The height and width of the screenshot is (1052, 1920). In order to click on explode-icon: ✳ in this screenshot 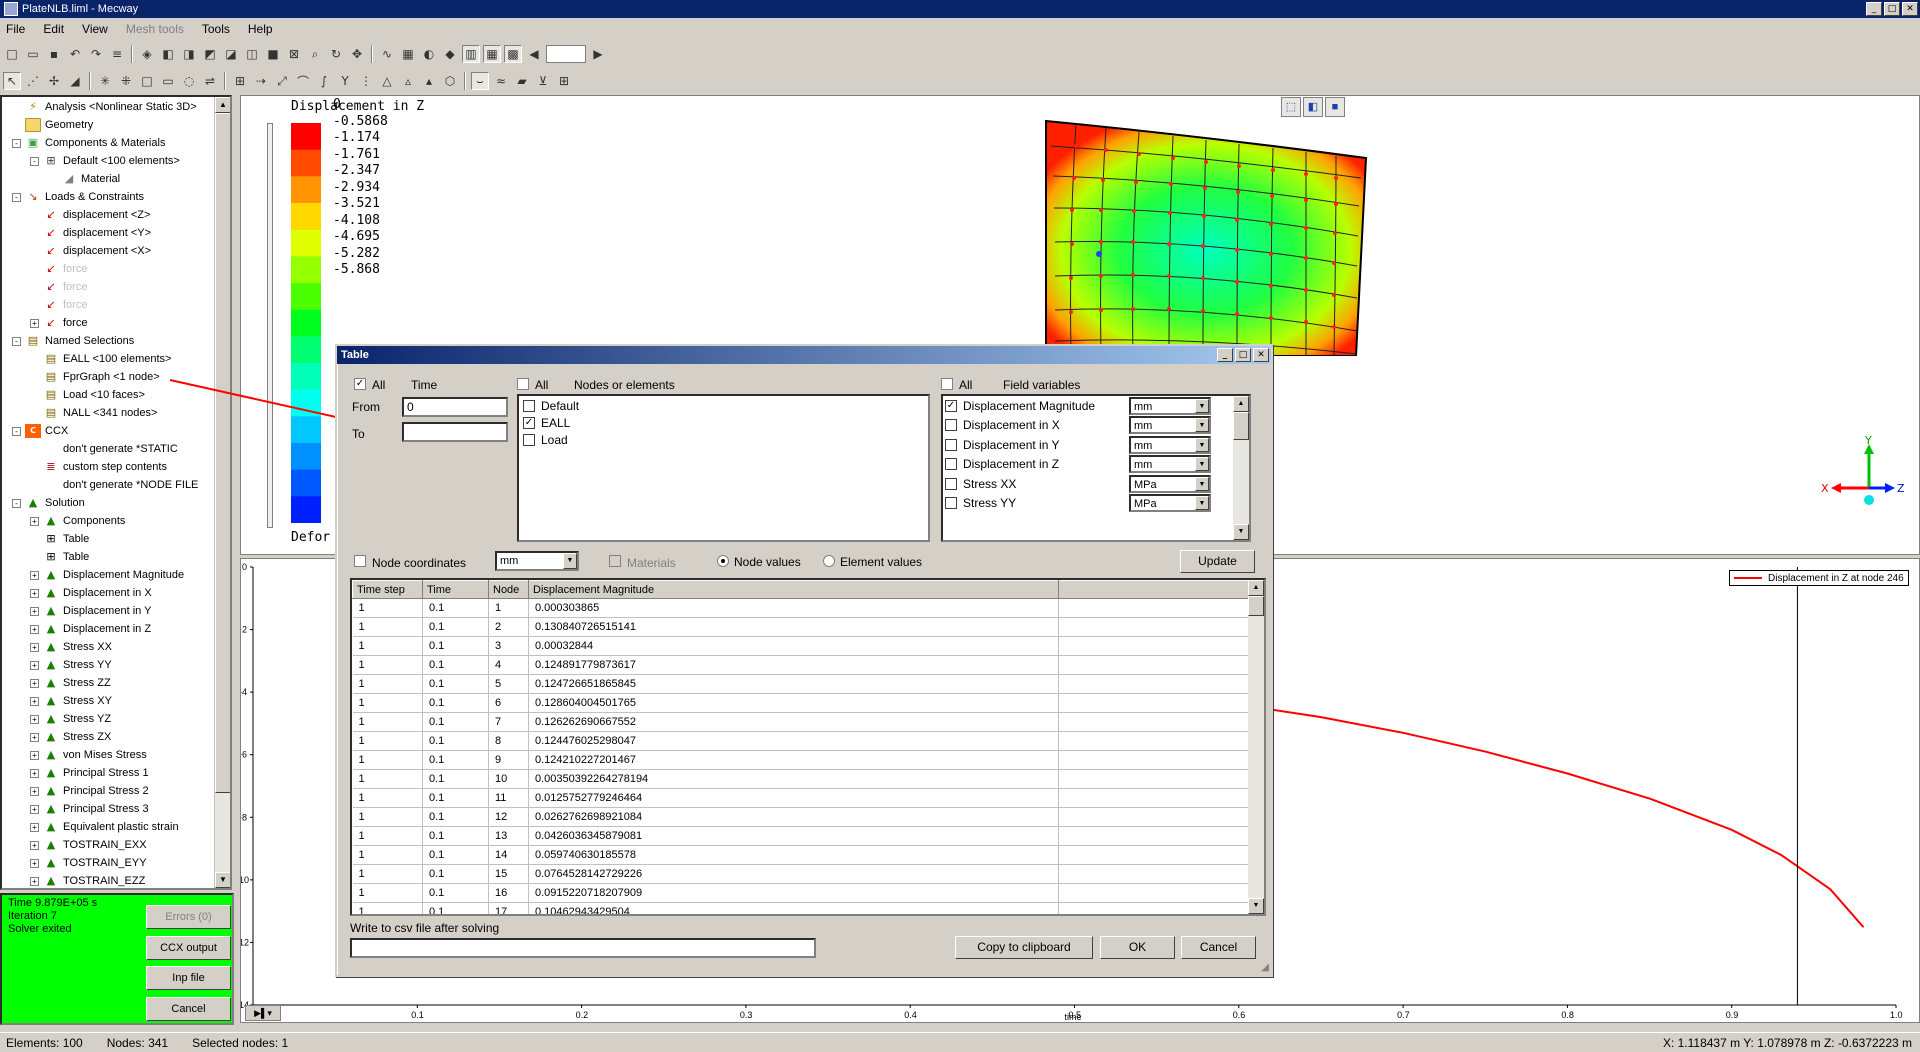, I will do `click(105, 81)`.